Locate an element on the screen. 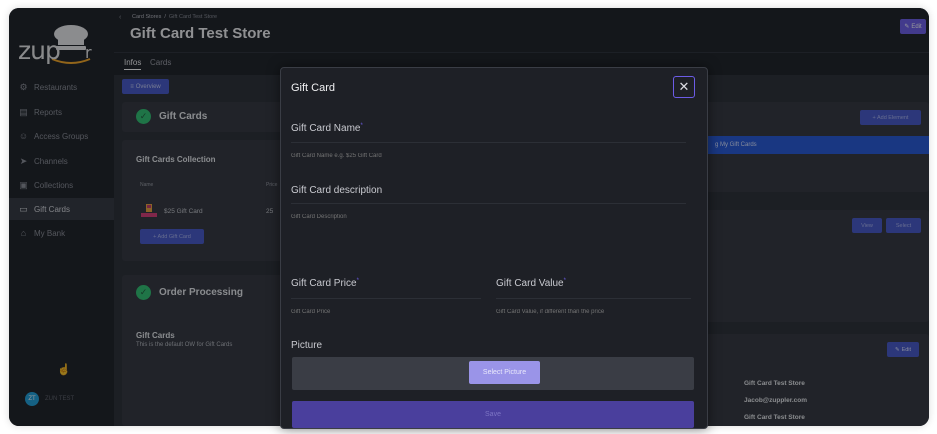 The image size is (937, 434). gift-card-description-input is located at coordinates (491, 217).